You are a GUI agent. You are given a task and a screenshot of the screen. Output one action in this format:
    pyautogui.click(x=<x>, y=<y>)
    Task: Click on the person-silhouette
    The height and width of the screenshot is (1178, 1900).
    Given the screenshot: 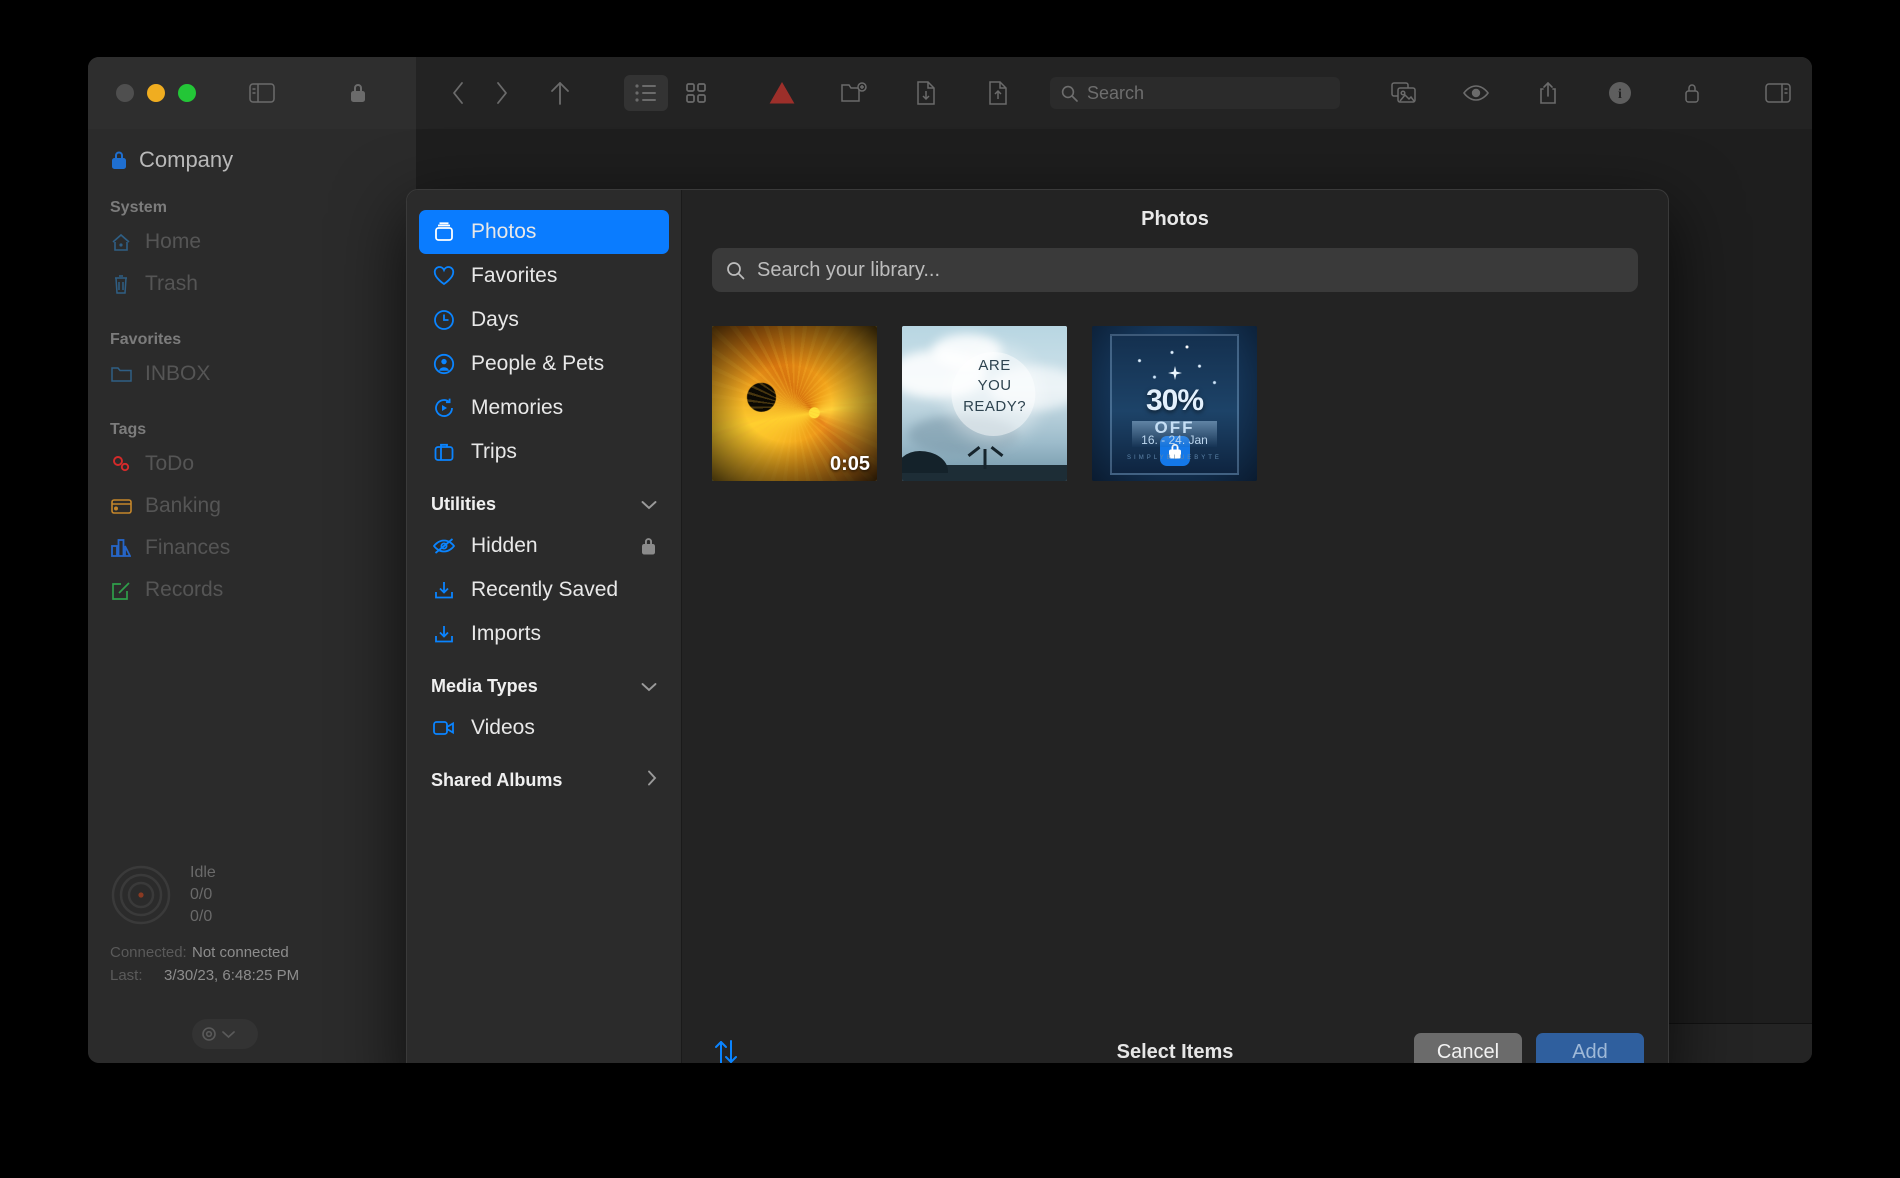 What is the action you would take?
    pyautogui.click(x=984, y=459)
    